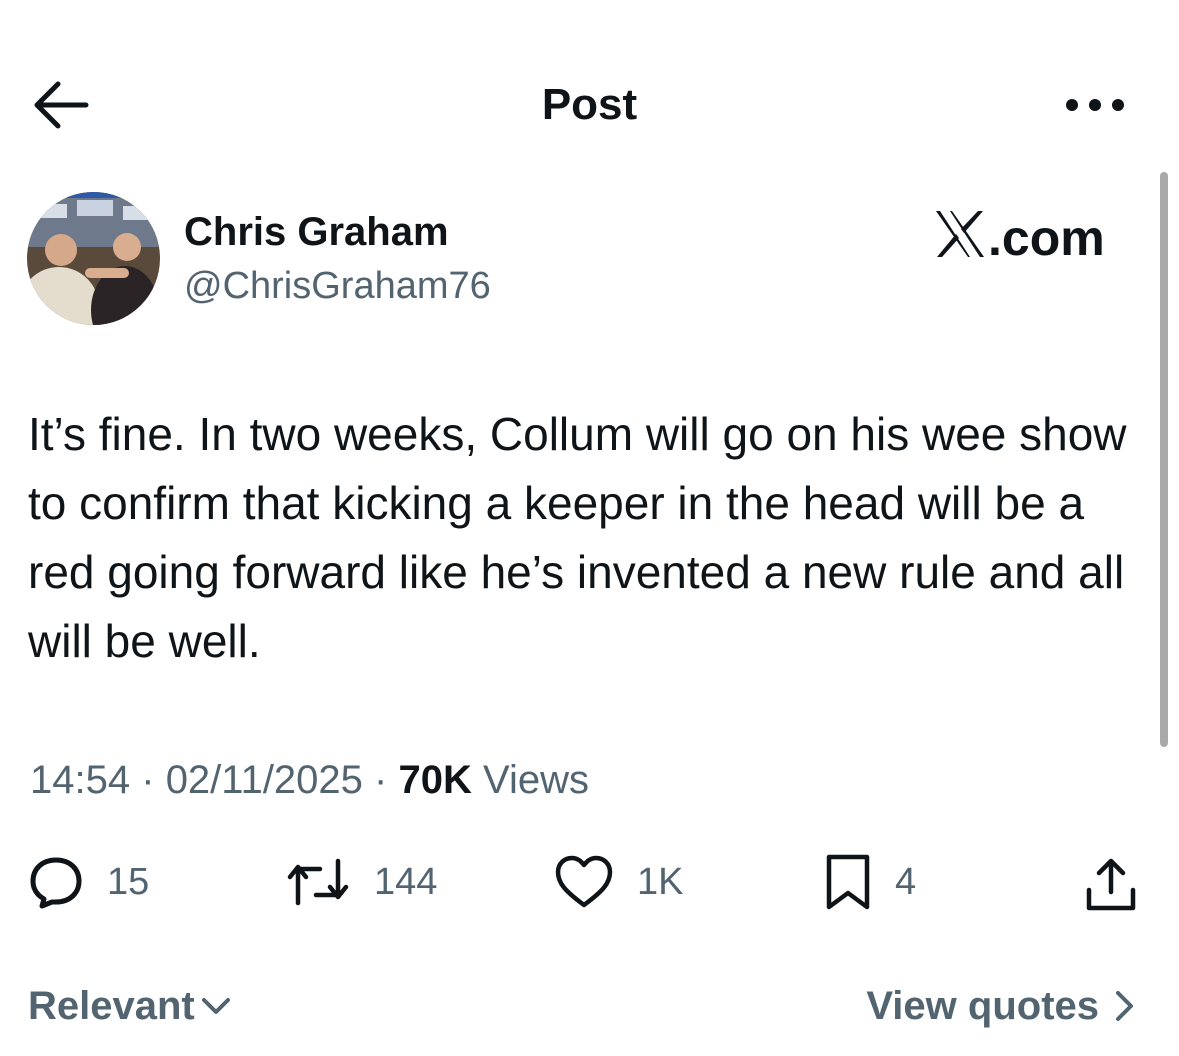  Describe the element at coordinates (56, 883) in the screenshot. I see `reply-icon` at that location.